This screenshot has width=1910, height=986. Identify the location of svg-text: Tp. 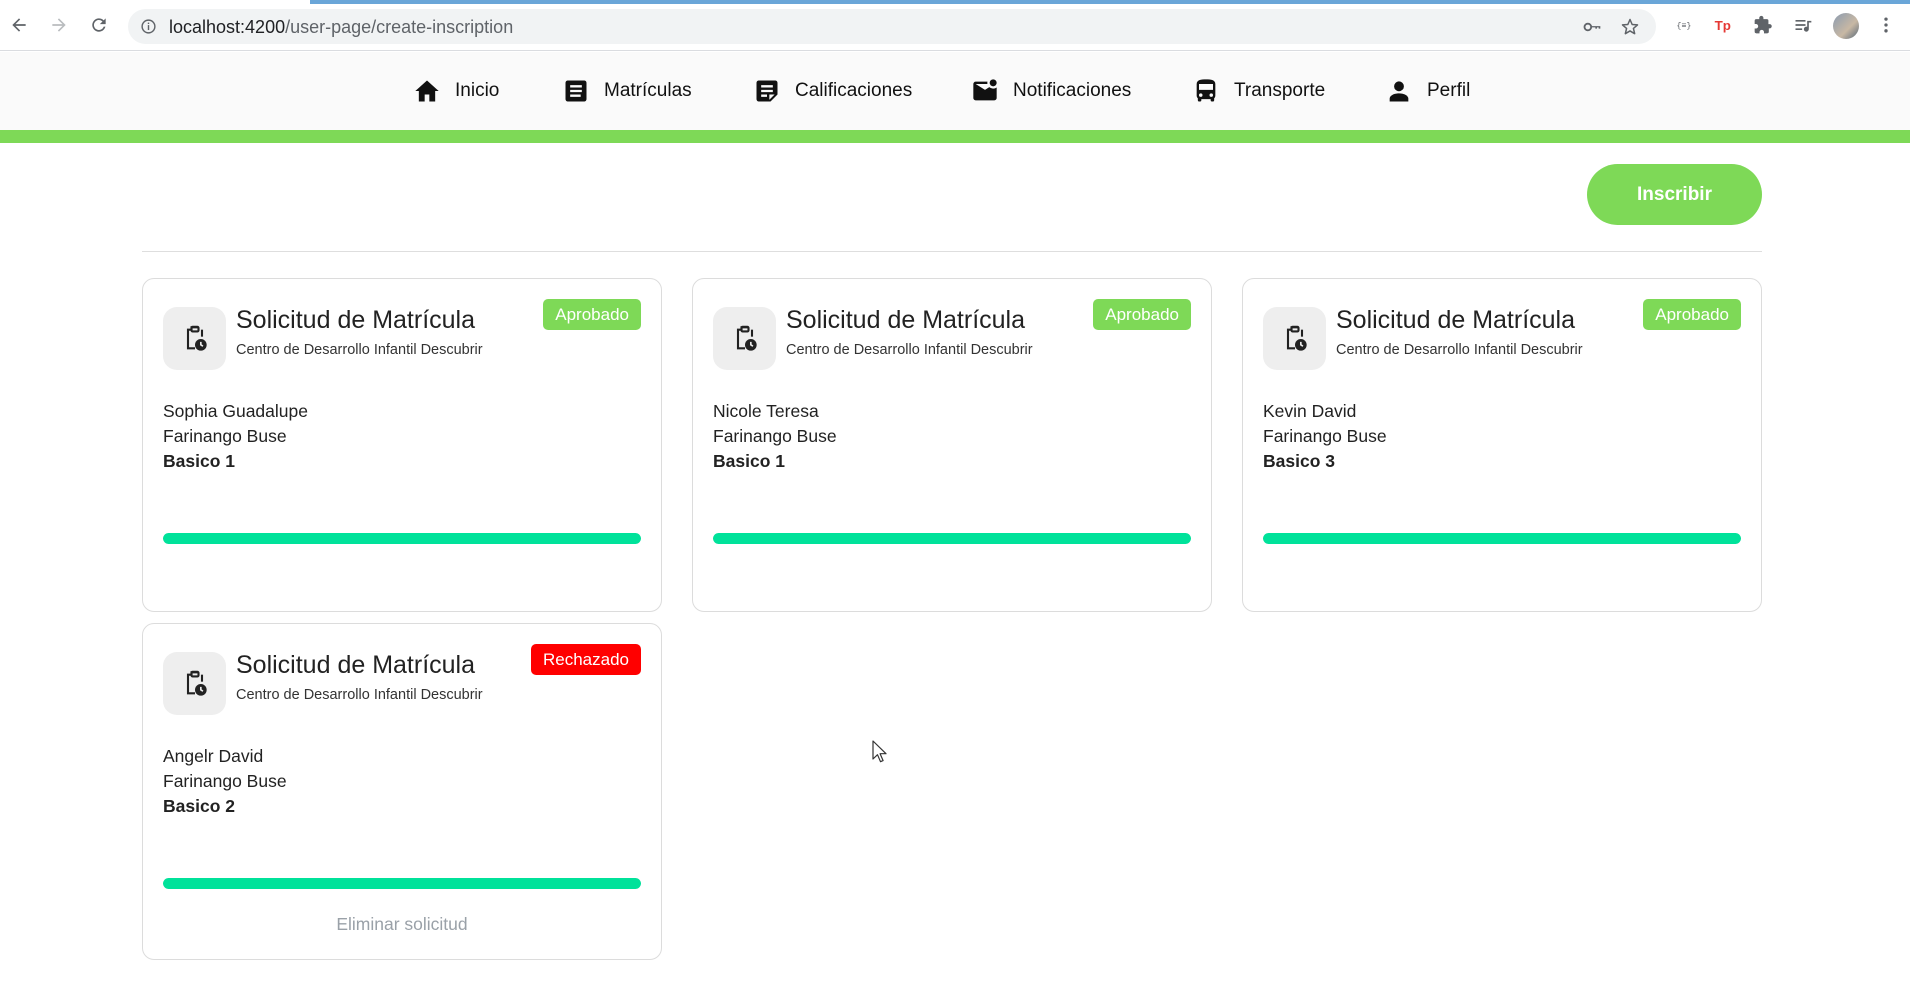
(1723, 25).